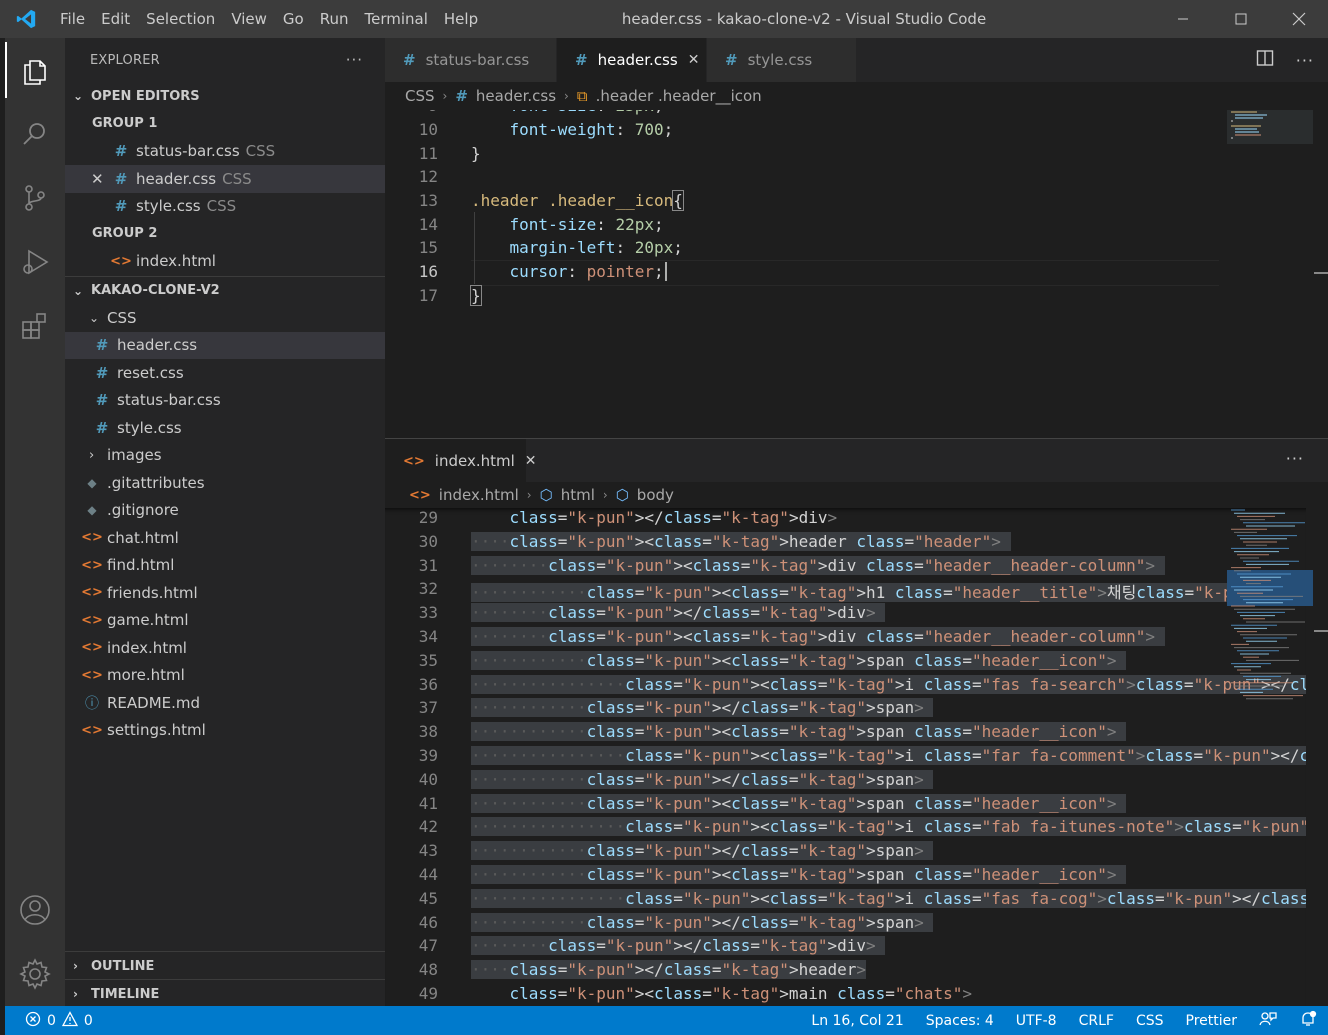 The height and width of the screenshot is (1035, 1328). What do you see at coordinates (225, 262) in the screenshot?
I see `open-editor-index-html: <> index.html` at bounding box center [225, 262].